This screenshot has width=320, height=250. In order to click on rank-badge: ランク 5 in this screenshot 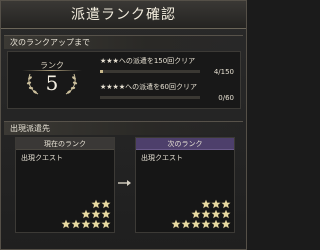, I will do `click(52, 80)`.